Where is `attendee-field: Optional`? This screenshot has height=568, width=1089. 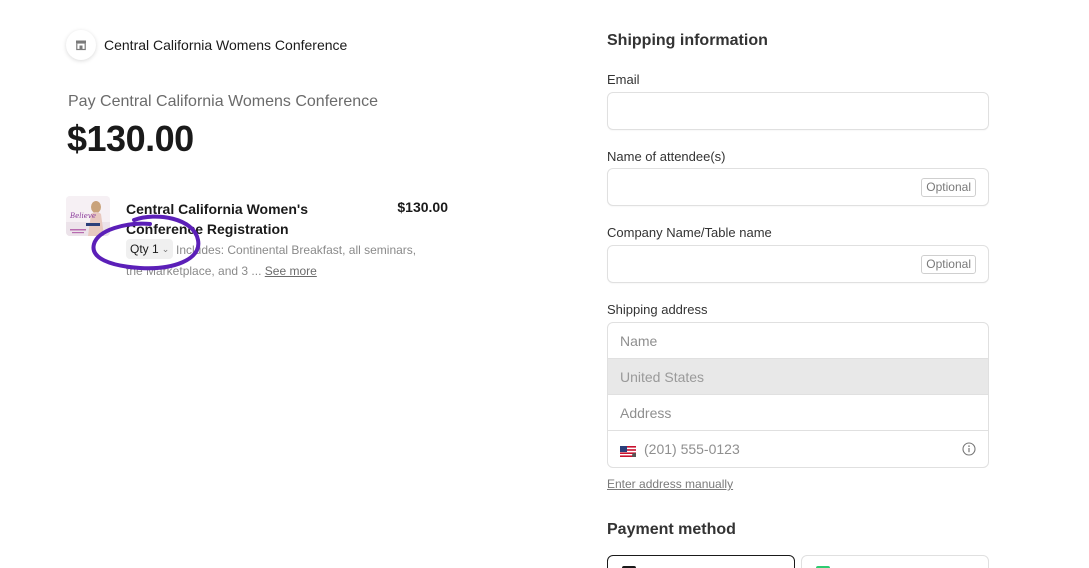 attendee-field: Optional is located at coordinates (798, 187).